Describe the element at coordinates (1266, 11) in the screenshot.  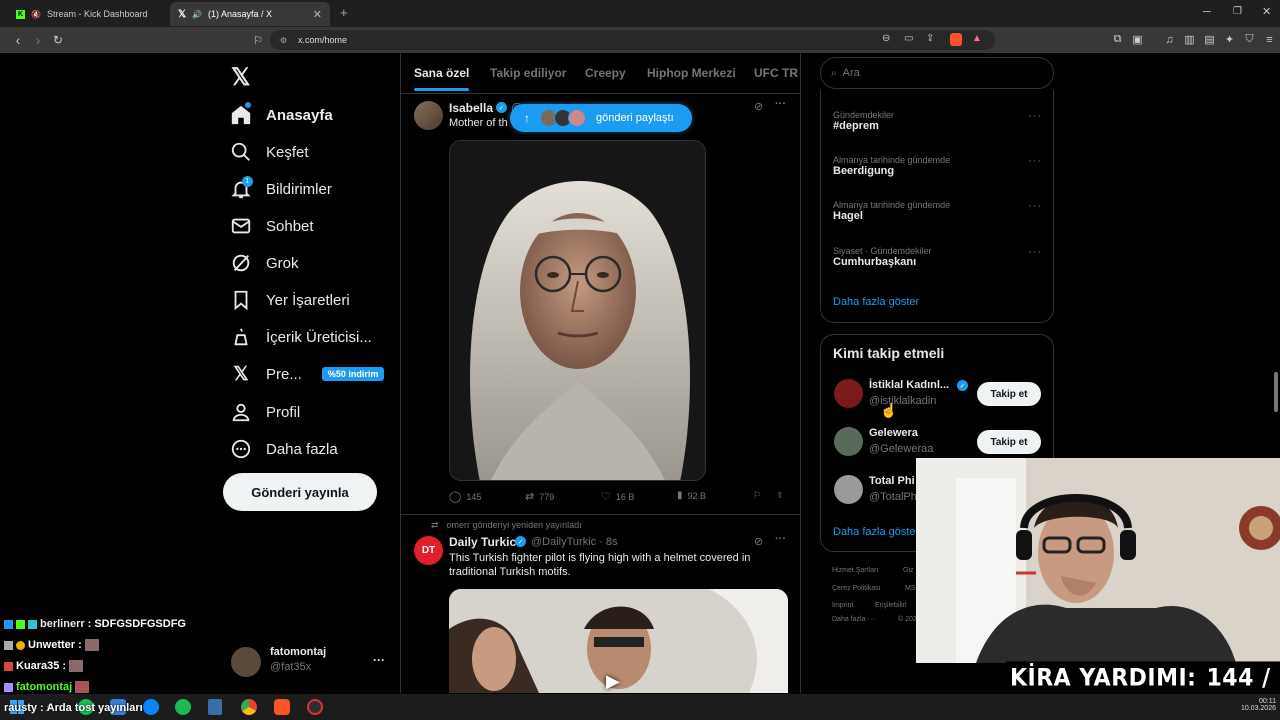
I see `close-window-button: ✕` at that location.